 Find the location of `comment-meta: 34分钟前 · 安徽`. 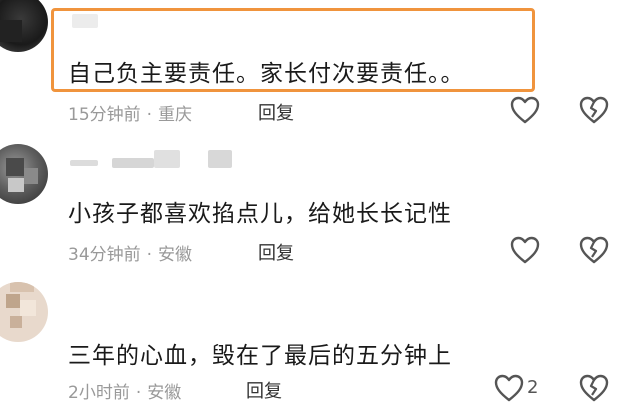

comment-meta: 34分钟前 · 安徽 is located at coordinates (130, 252).